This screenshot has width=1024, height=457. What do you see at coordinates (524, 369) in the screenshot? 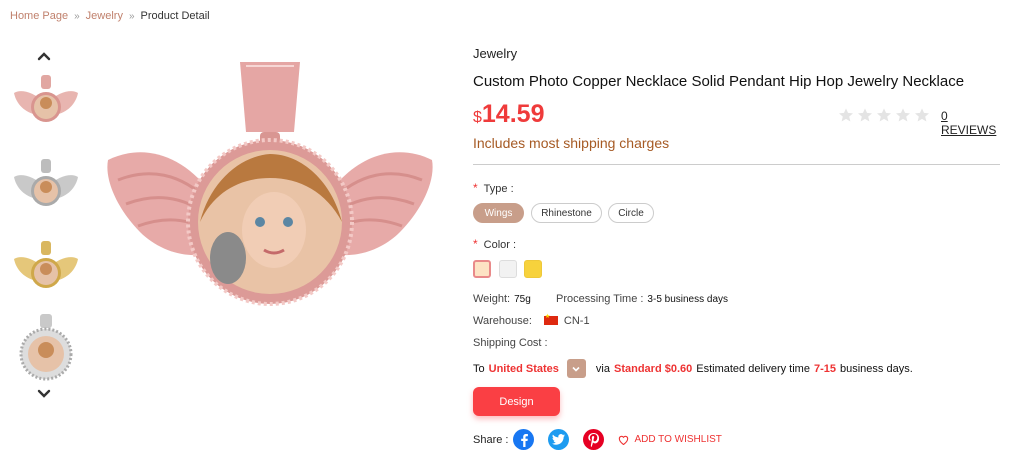
I see `ship-country: United States` at bounding box center [524, 369].